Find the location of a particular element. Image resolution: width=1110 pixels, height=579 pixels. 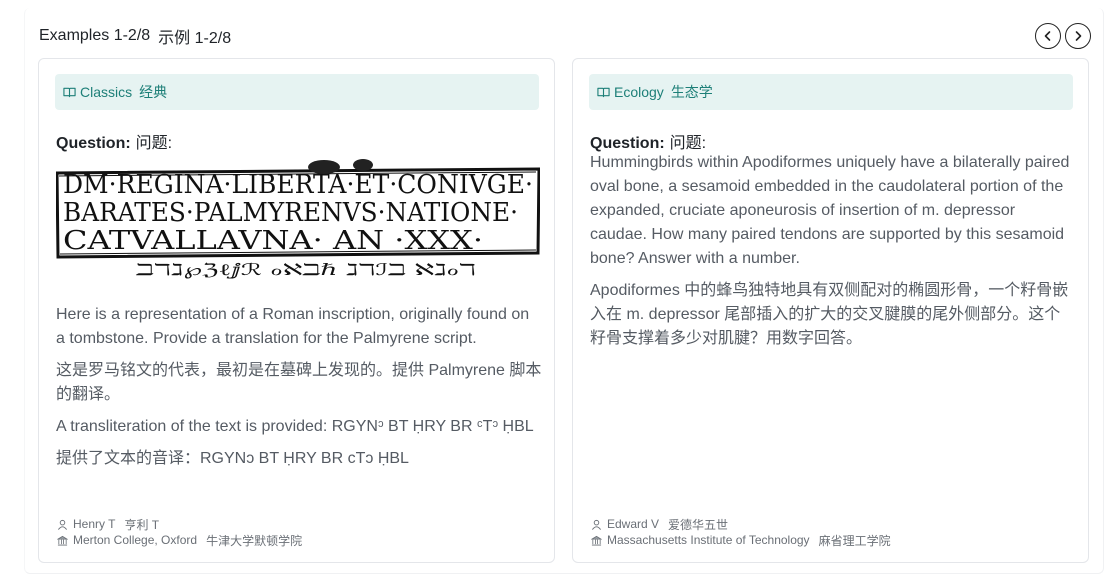

affiliation-zh: 牛津大学默顿学院 is located at coordinates (254, 540).